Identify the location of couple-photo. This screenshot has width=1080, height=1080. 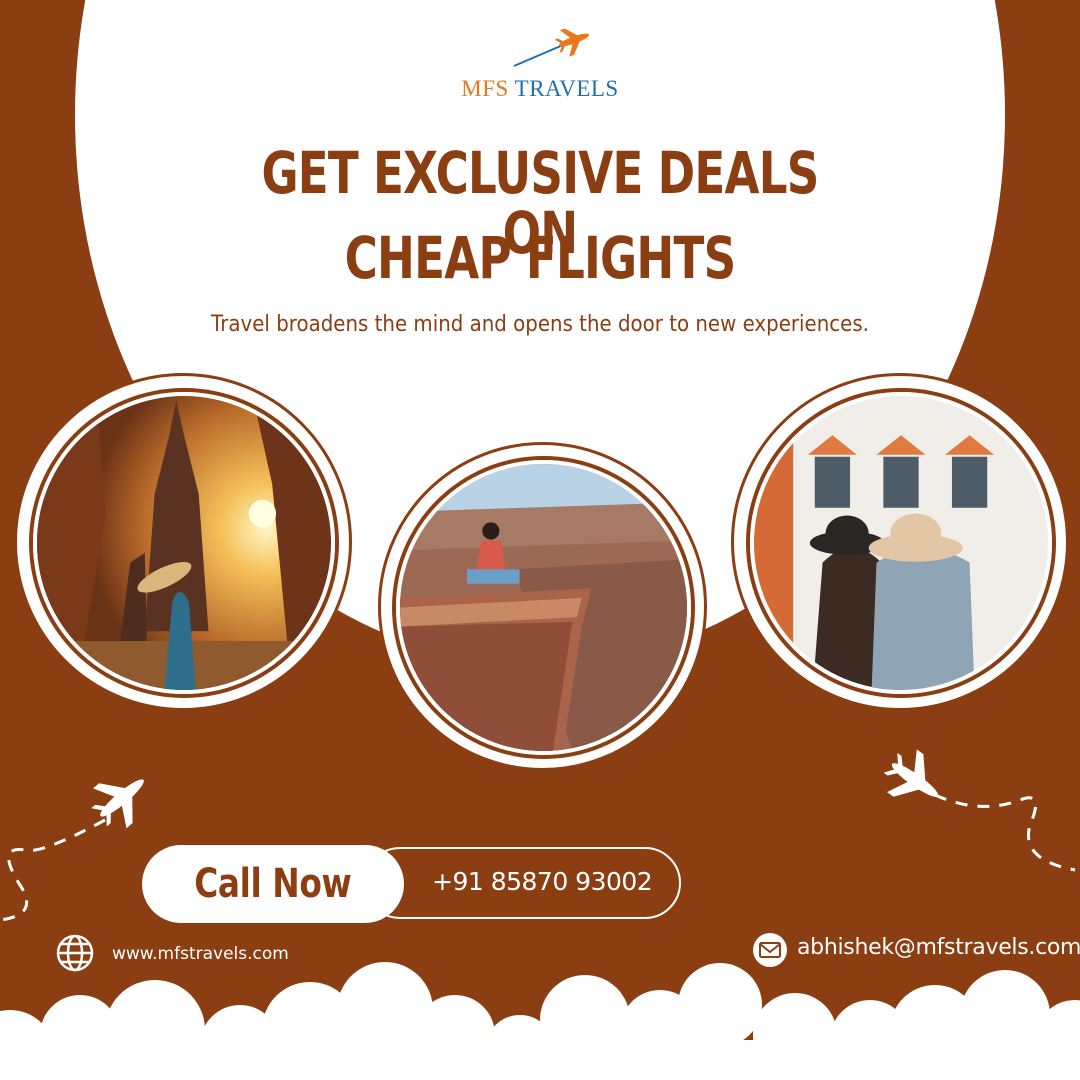
(901, 543).